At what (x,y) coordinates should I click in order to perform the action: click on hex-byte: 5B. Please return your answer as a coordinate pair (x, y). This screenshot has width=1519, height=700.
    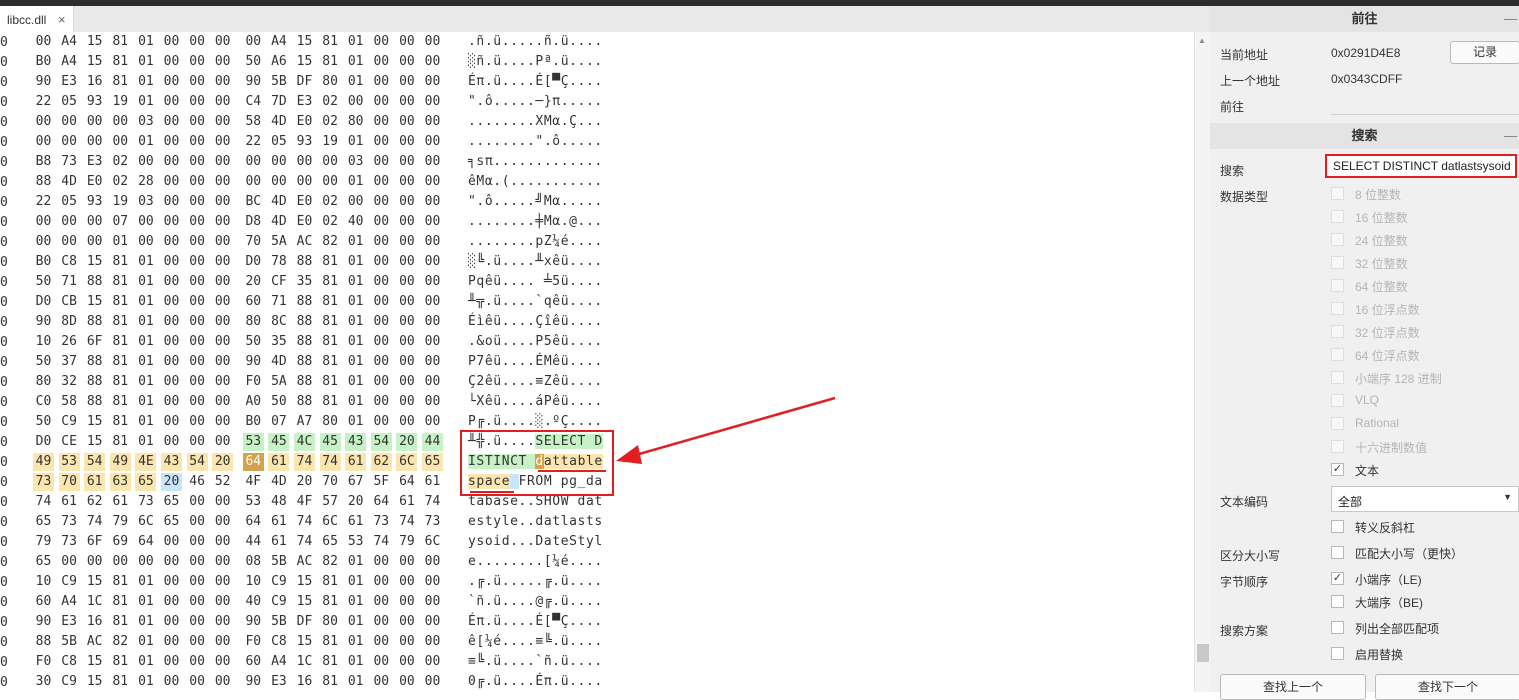
    Looking at the image, I should click on (278, 82).